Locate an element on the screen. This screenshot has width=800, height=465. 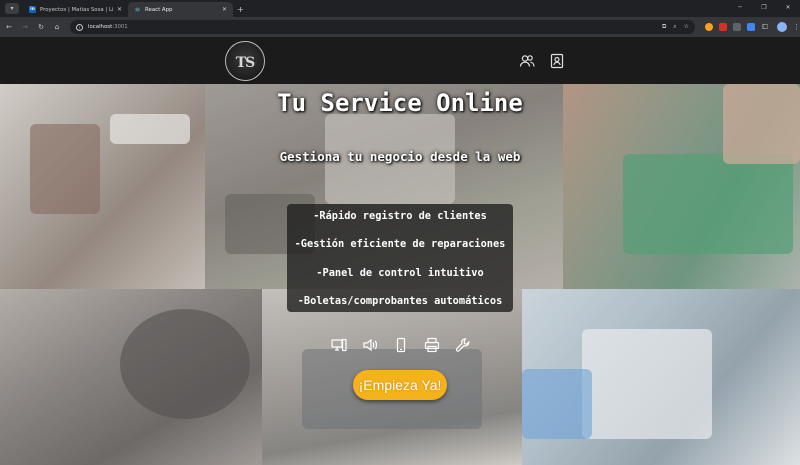
bookmark-star-icon: ☆ is located at coordinates (686, 27).